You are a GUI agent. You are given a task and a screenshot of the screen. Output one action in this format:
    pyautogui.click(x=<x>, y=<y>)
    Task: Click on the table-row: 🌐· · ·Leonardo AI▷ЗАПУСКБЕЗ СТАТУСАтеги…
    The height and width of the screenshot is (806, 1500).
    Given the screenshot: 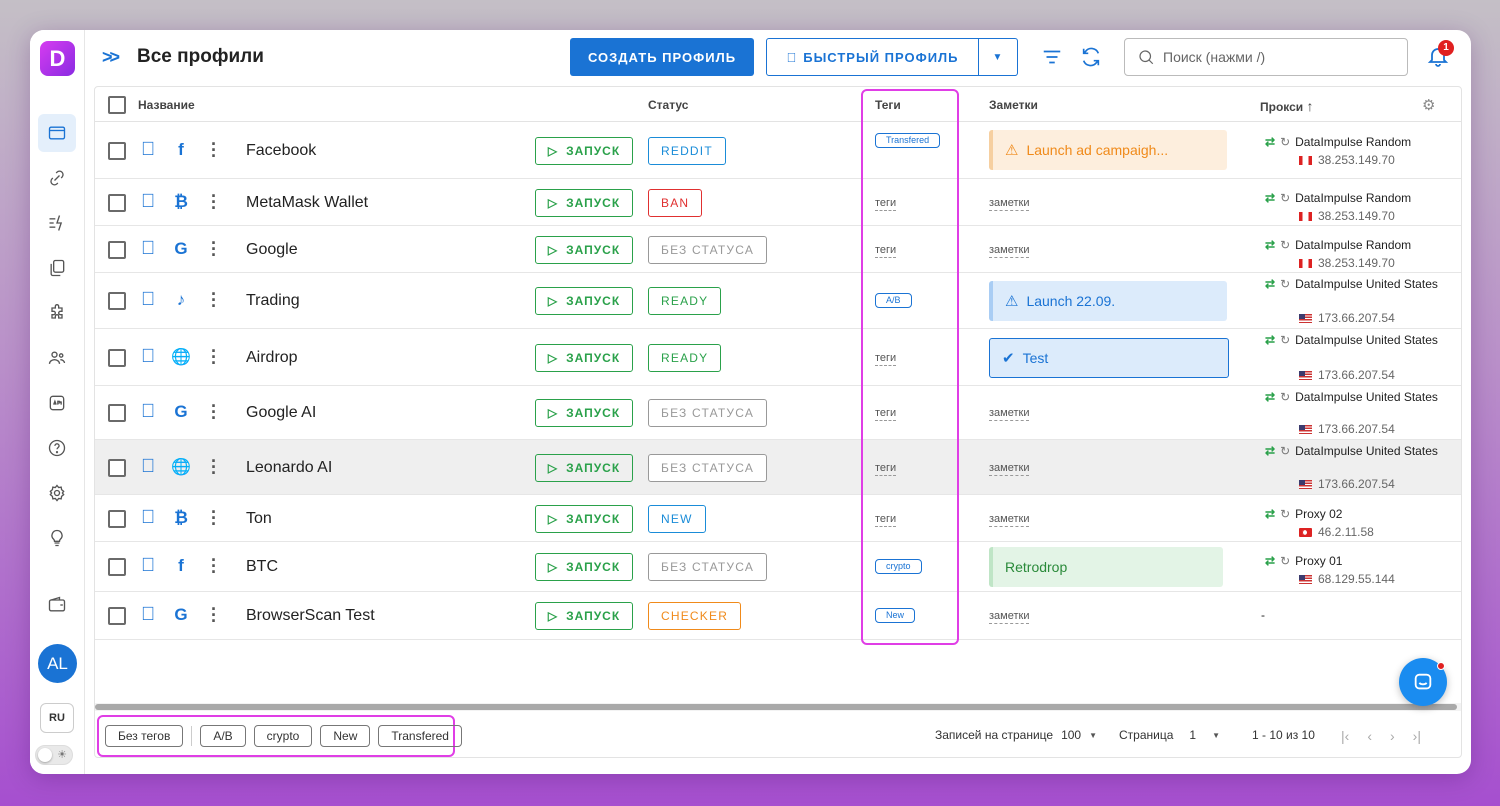 What is the action you would take?
    pyautogui.click(x=778, y=467)
    